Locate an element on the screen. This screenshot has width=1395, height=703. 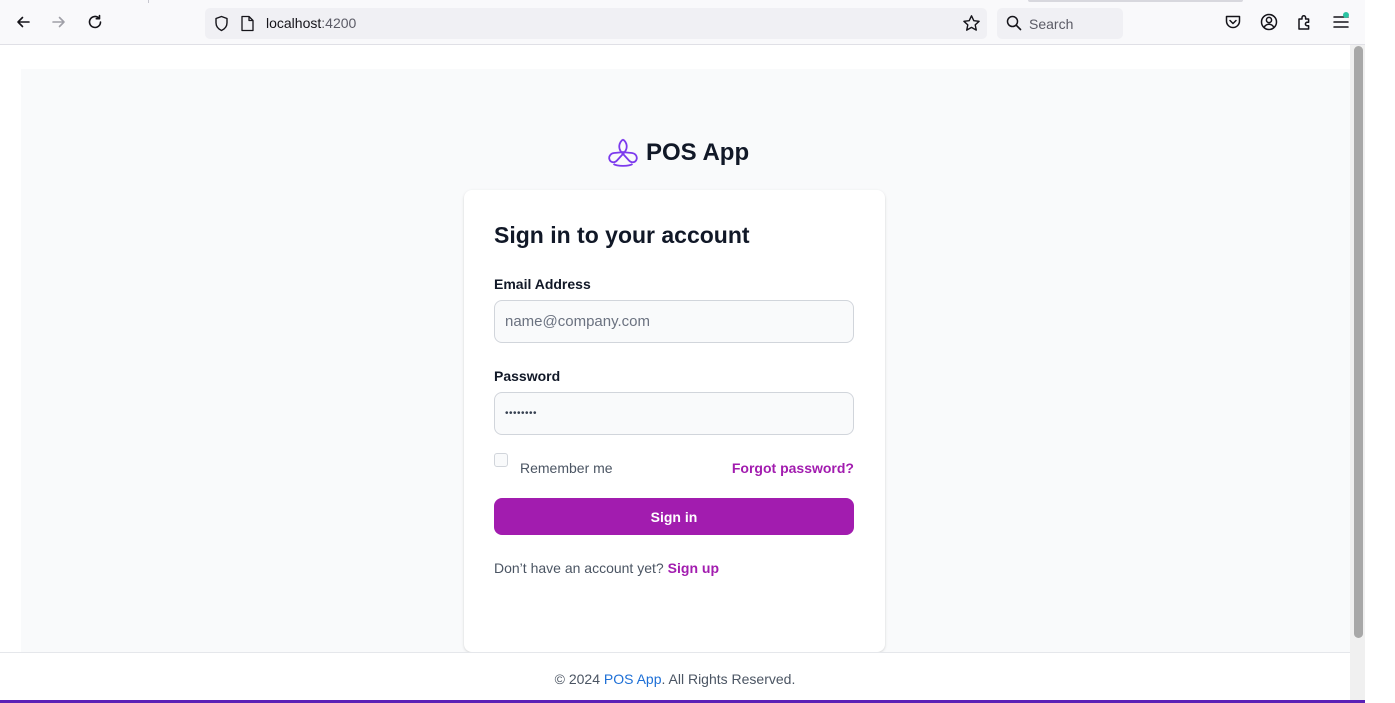
url-port: :4200 is located at coordinates (339, 23).